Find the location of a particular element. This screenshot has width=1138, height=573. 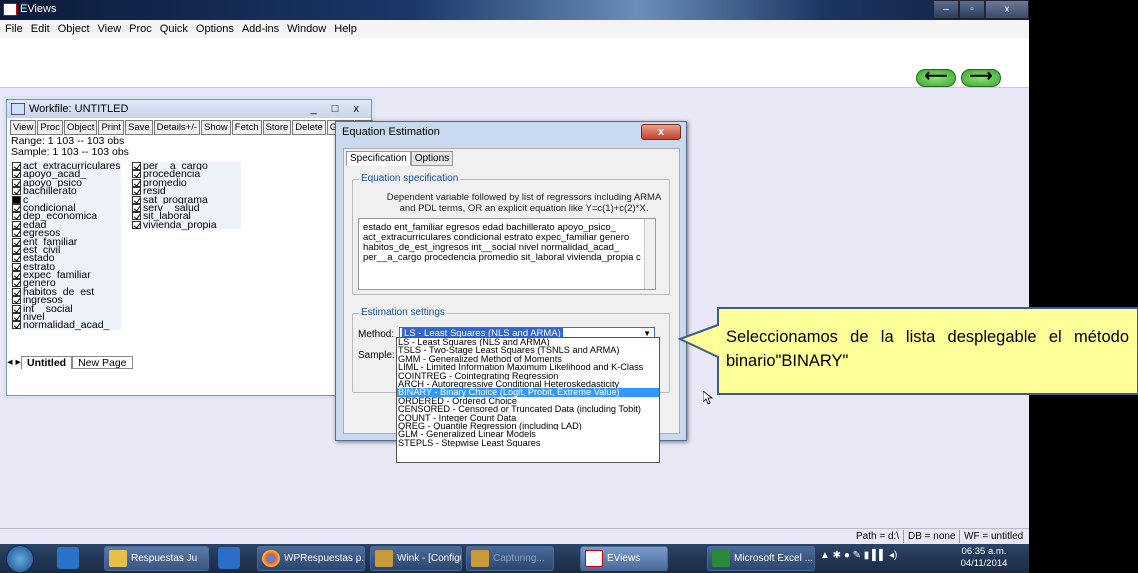

status-wf: WF = untitled is located at coordinates (994, 536).